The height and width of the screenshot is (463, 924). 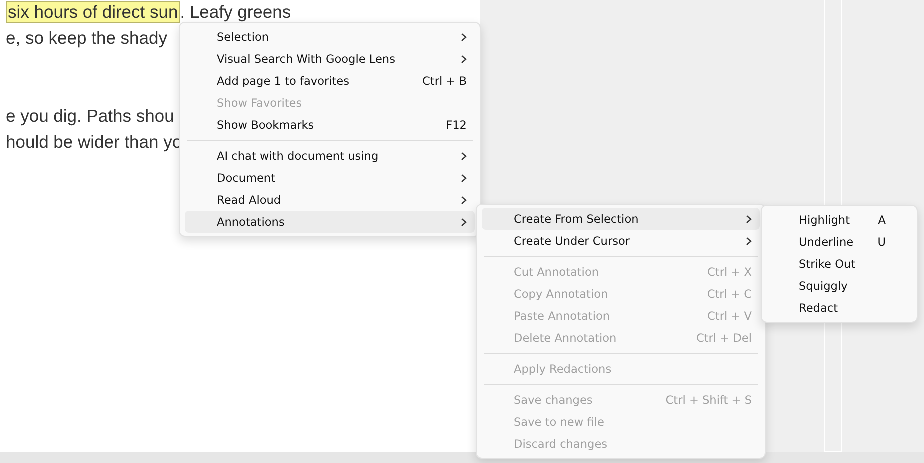 I want to click on highlighted-text: six hours of direct sun, so click(x=93, y=12).